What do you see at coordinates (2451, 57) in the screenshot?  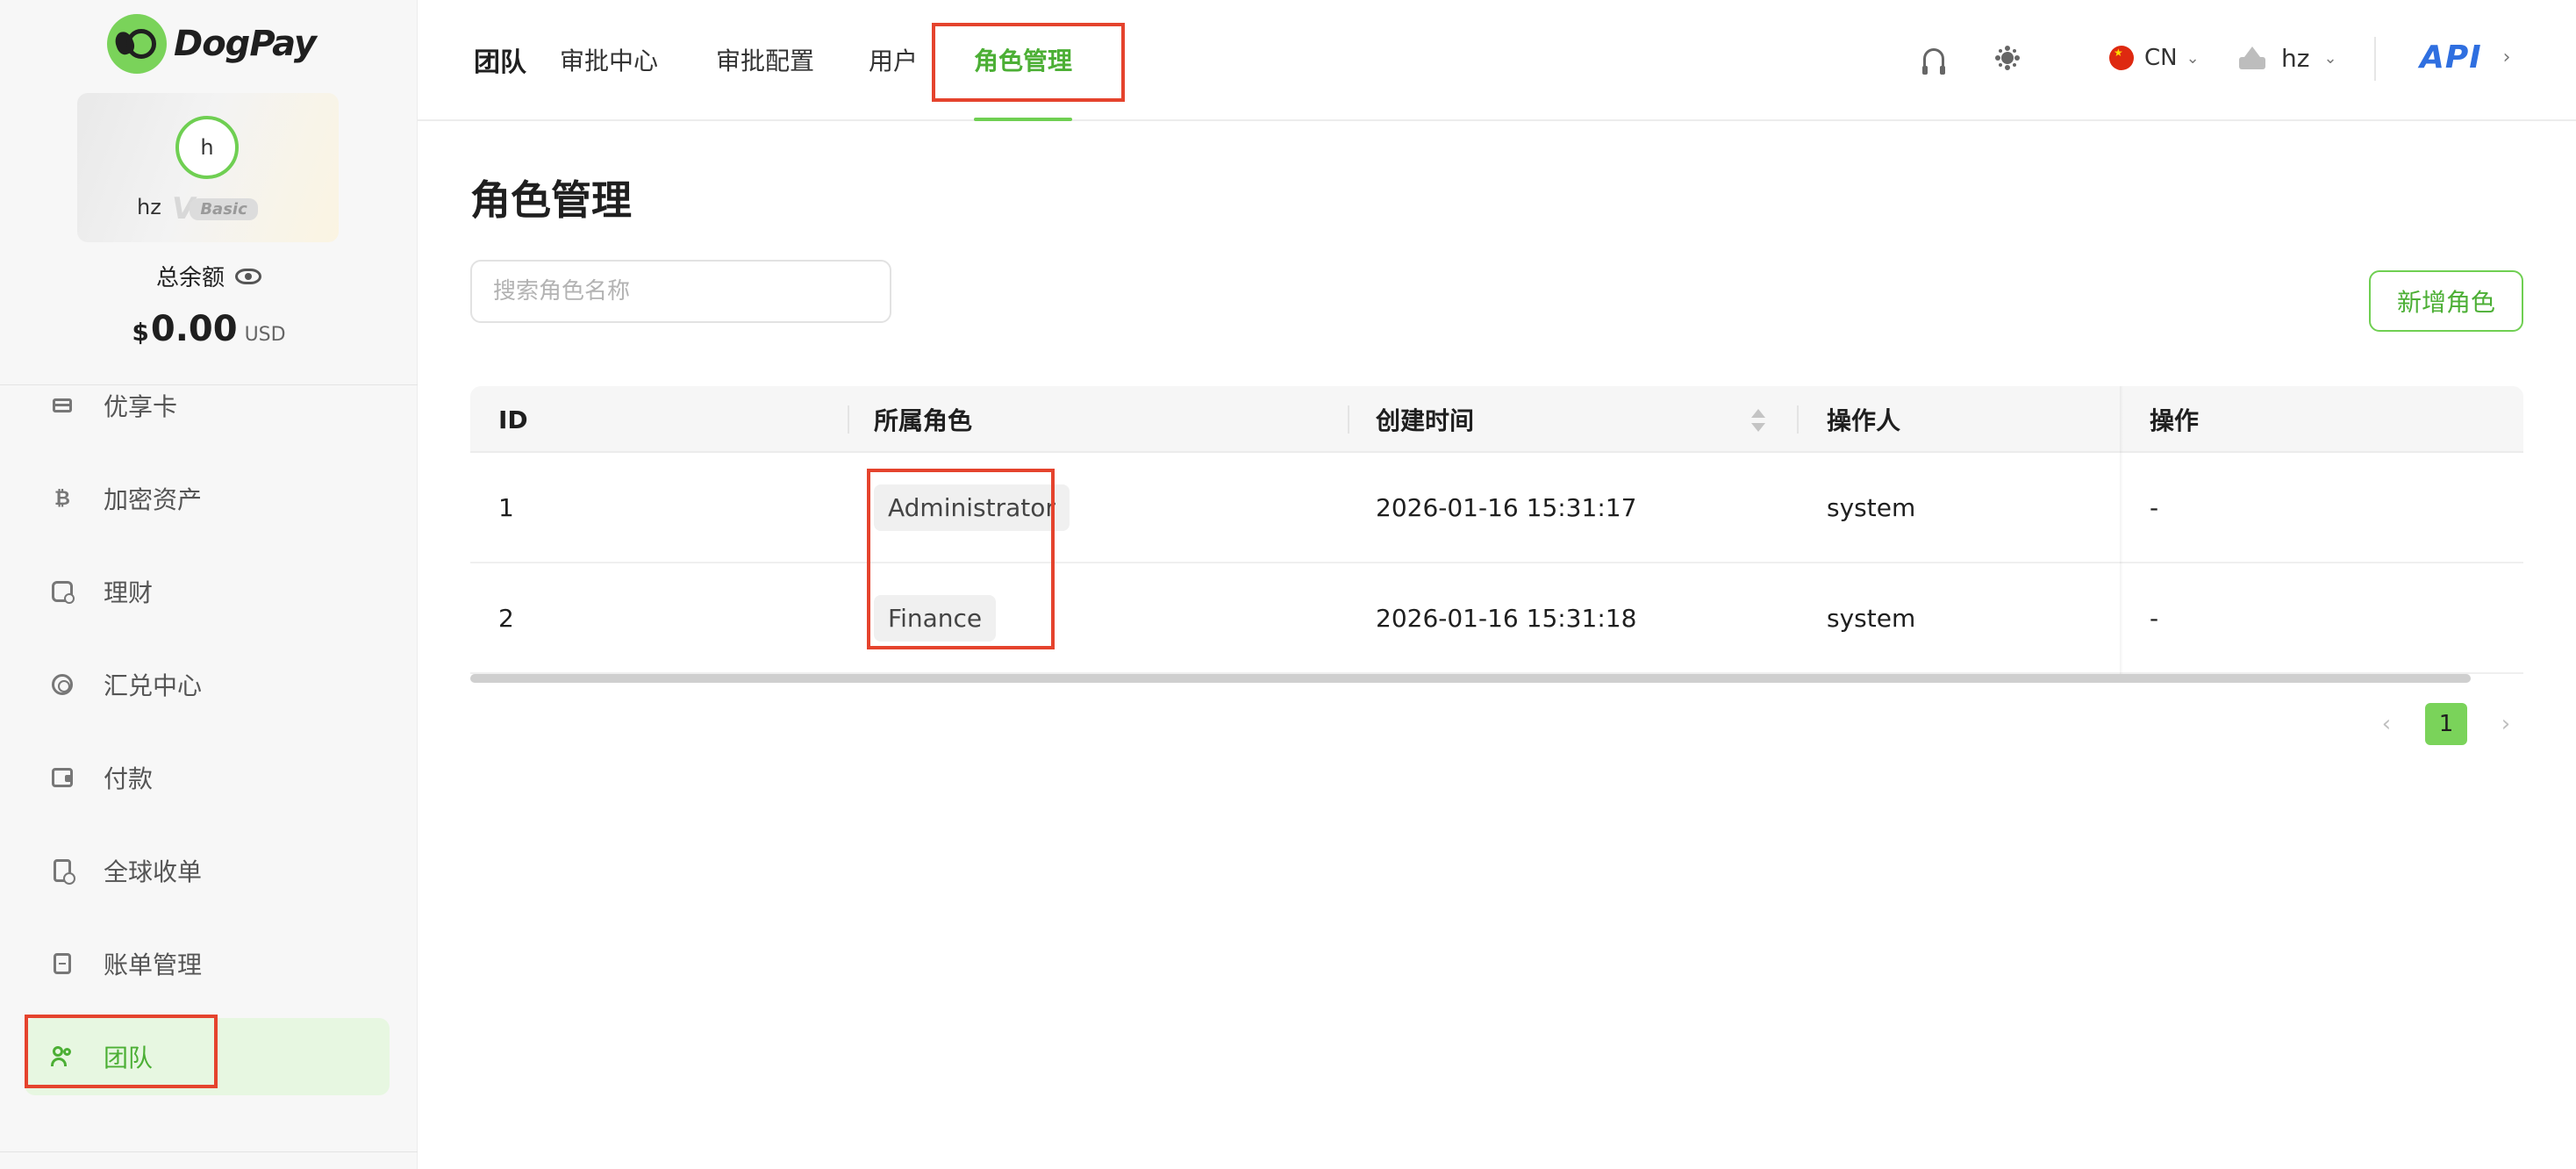 I see `api-label: API` at bounding box center [2451, 57].